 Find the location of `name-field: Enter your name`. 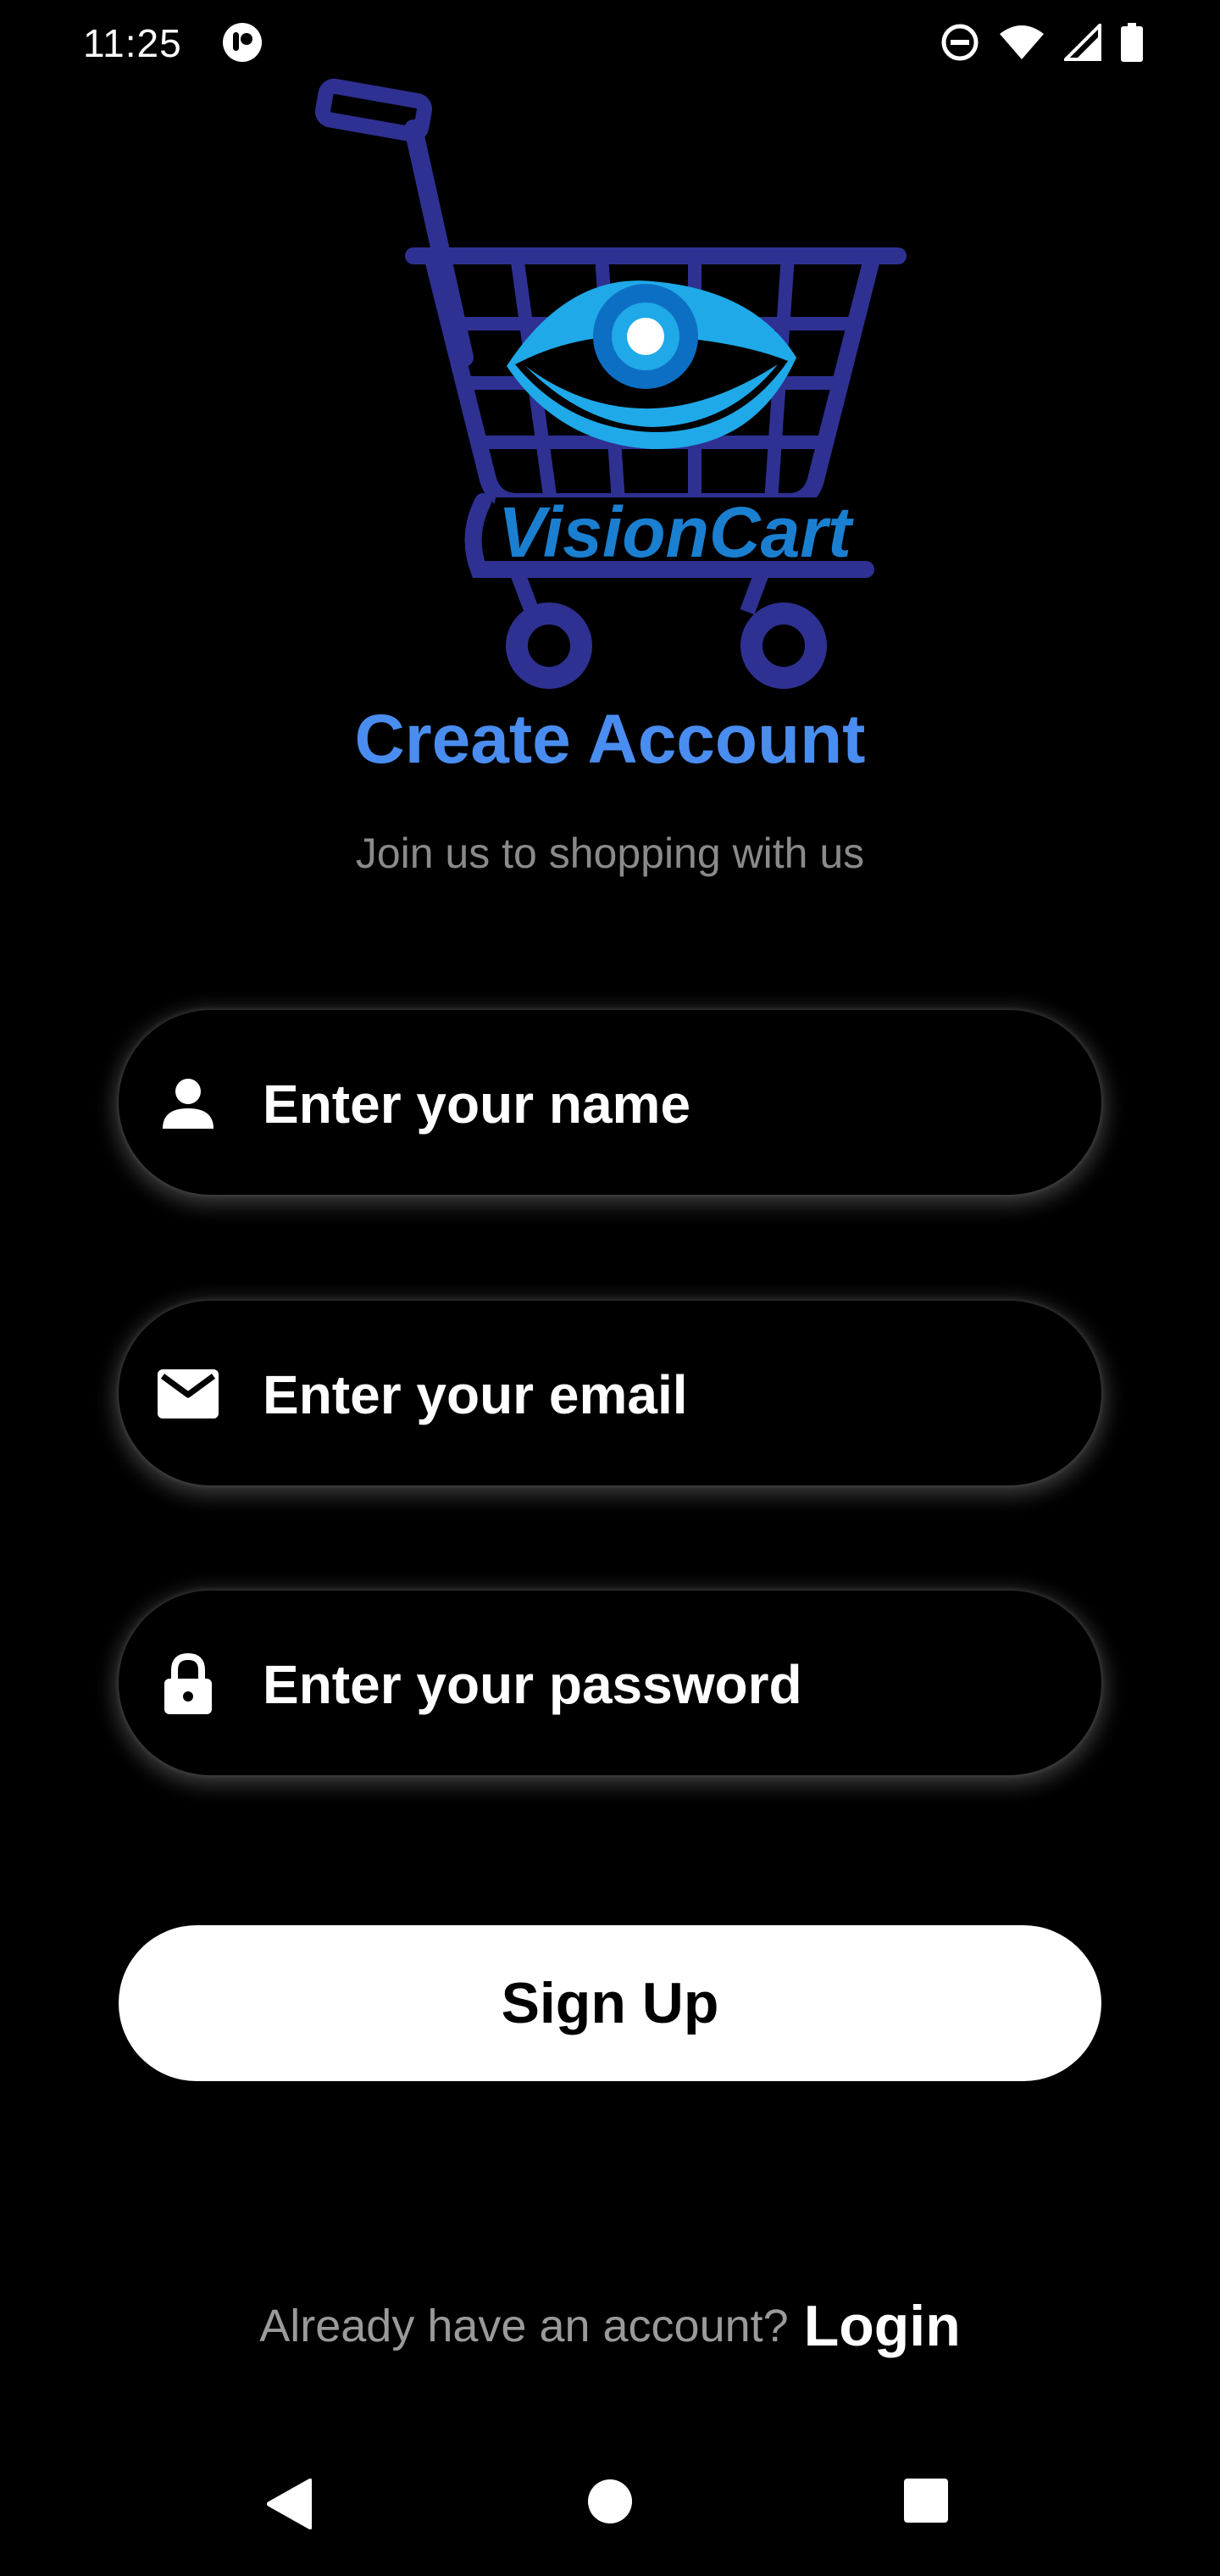

name-field: Enter your name is located at coordinates (610, 1102).